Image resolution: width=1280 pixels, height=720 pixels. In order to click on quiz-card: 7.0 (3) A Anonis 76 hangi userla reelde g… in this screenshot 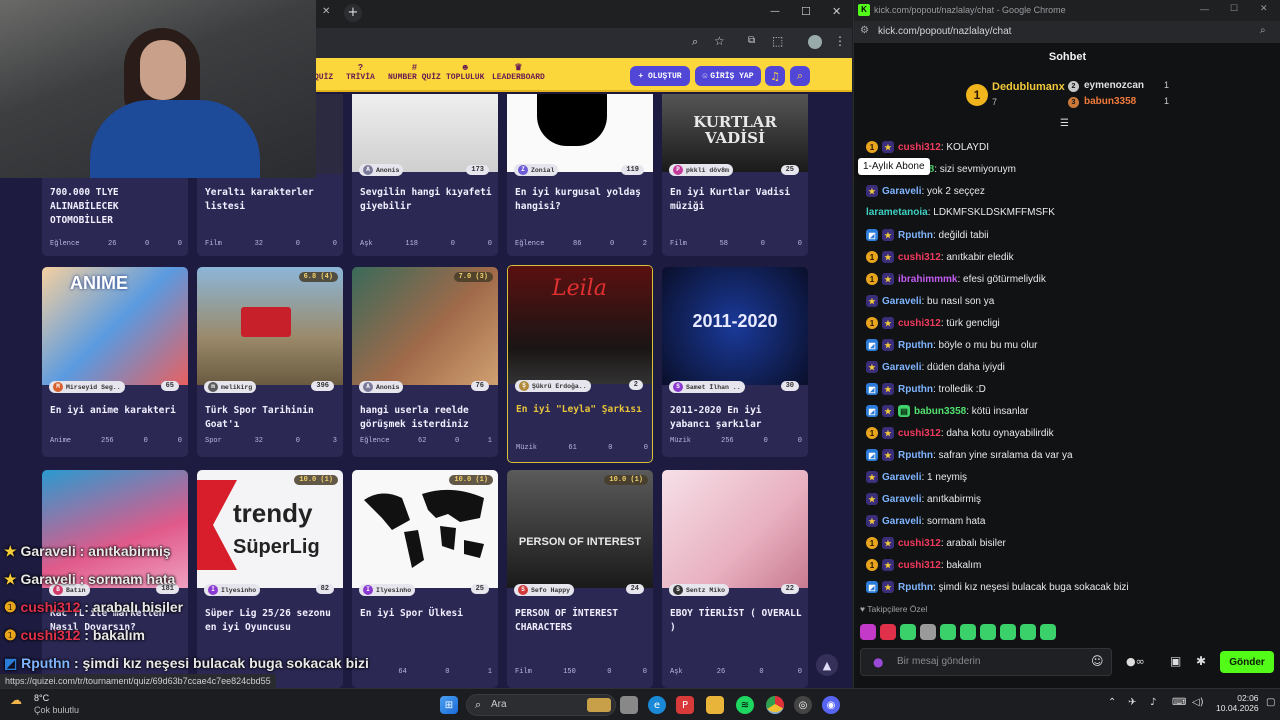, I will do `click(425, 362)`.